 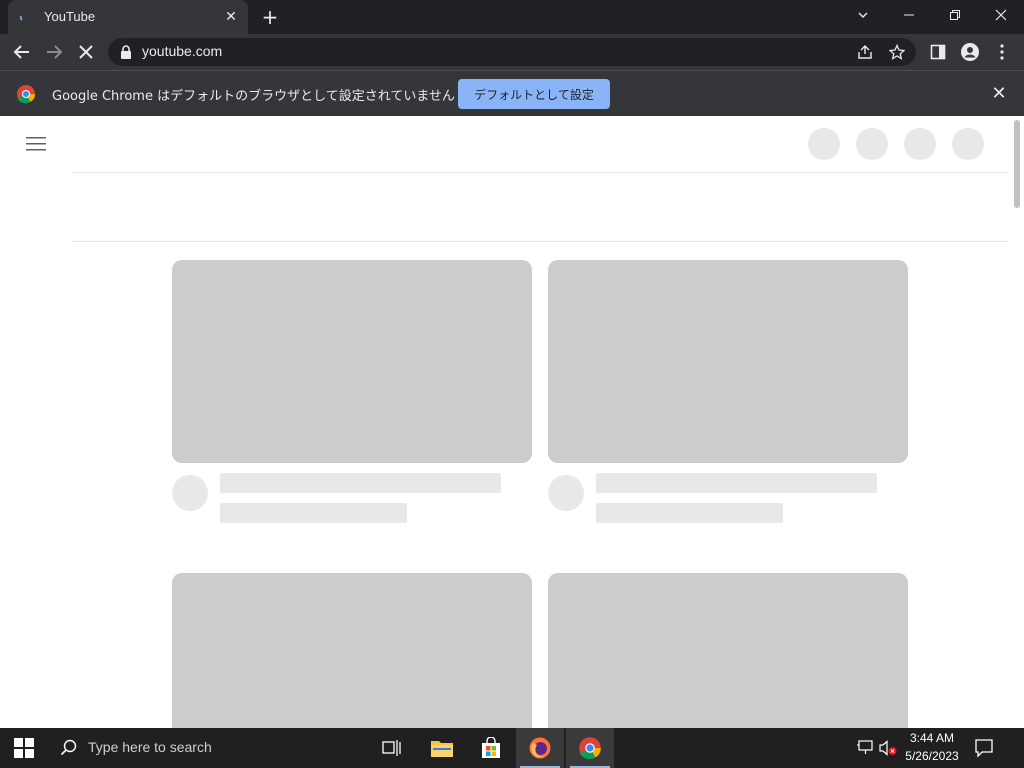 I want to click on chrome-taskbar-button, so click(x=590, y=748).